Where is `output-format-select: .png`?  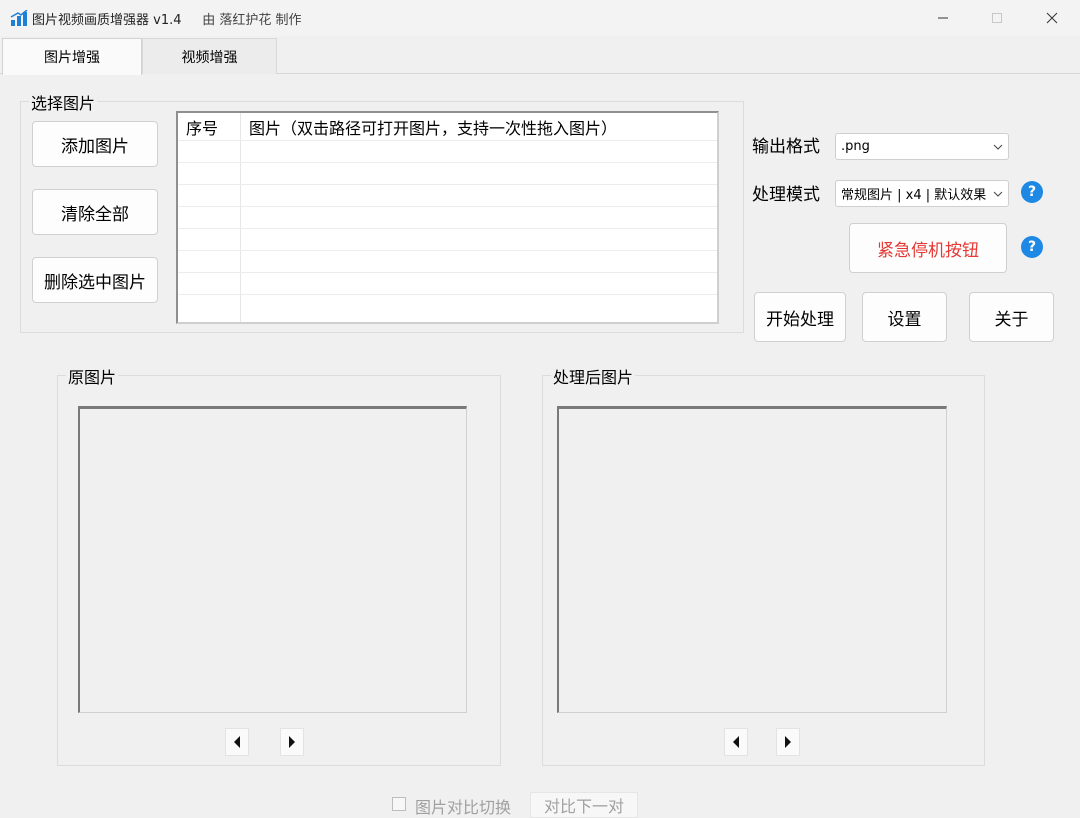
output-format-select: .png is located at coordinates (922, 146).